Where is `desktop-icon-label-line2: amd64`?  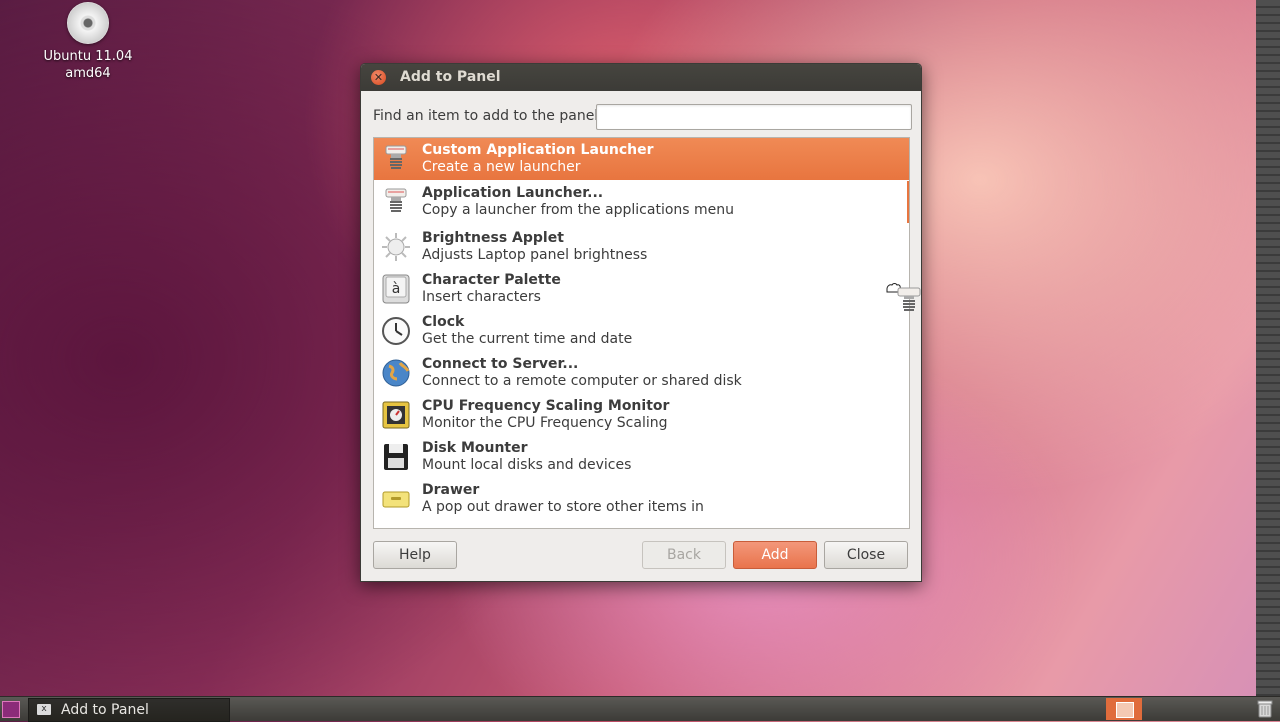
desktop-icon-label-line2: amd64 is located at coordinates (88, 73).